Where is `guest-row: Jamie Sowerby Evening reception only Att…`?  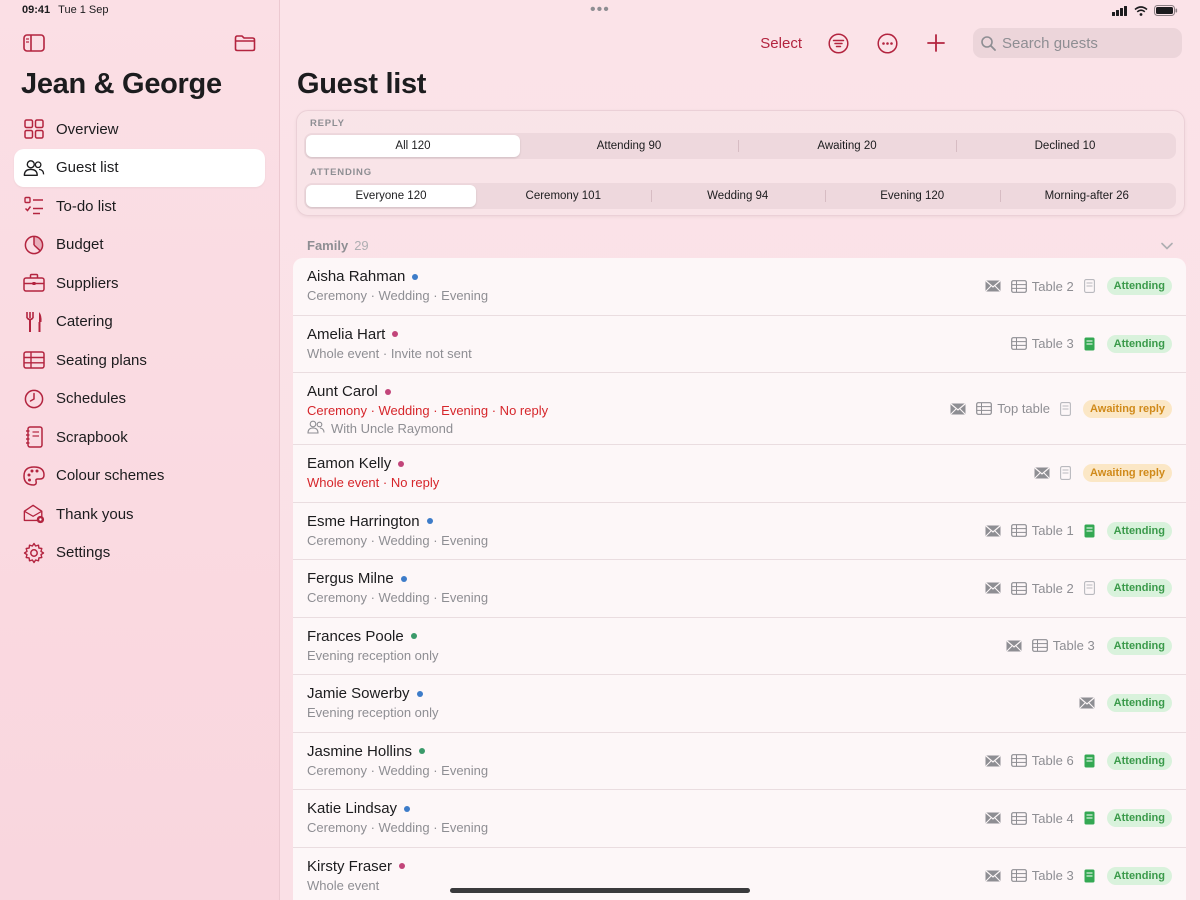 guest-row: Jamie Sowerby Evening reception only Att… is located at coordinates (739, 704).